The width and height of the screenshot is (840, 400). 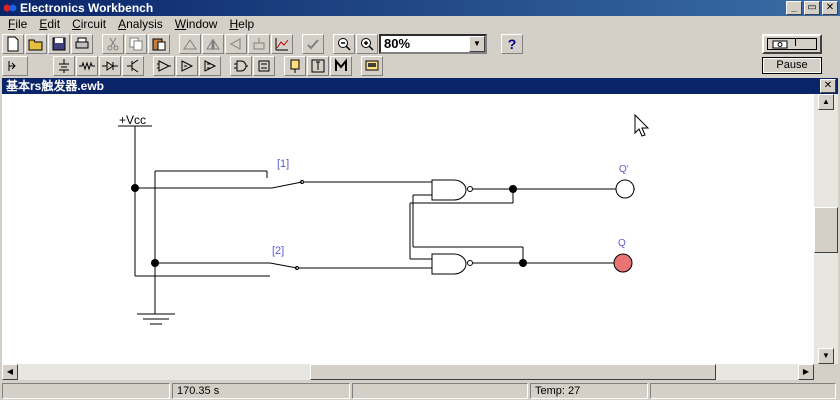 I want to click on menu-analysis-label: nalysis, so click(x=144, y=24).